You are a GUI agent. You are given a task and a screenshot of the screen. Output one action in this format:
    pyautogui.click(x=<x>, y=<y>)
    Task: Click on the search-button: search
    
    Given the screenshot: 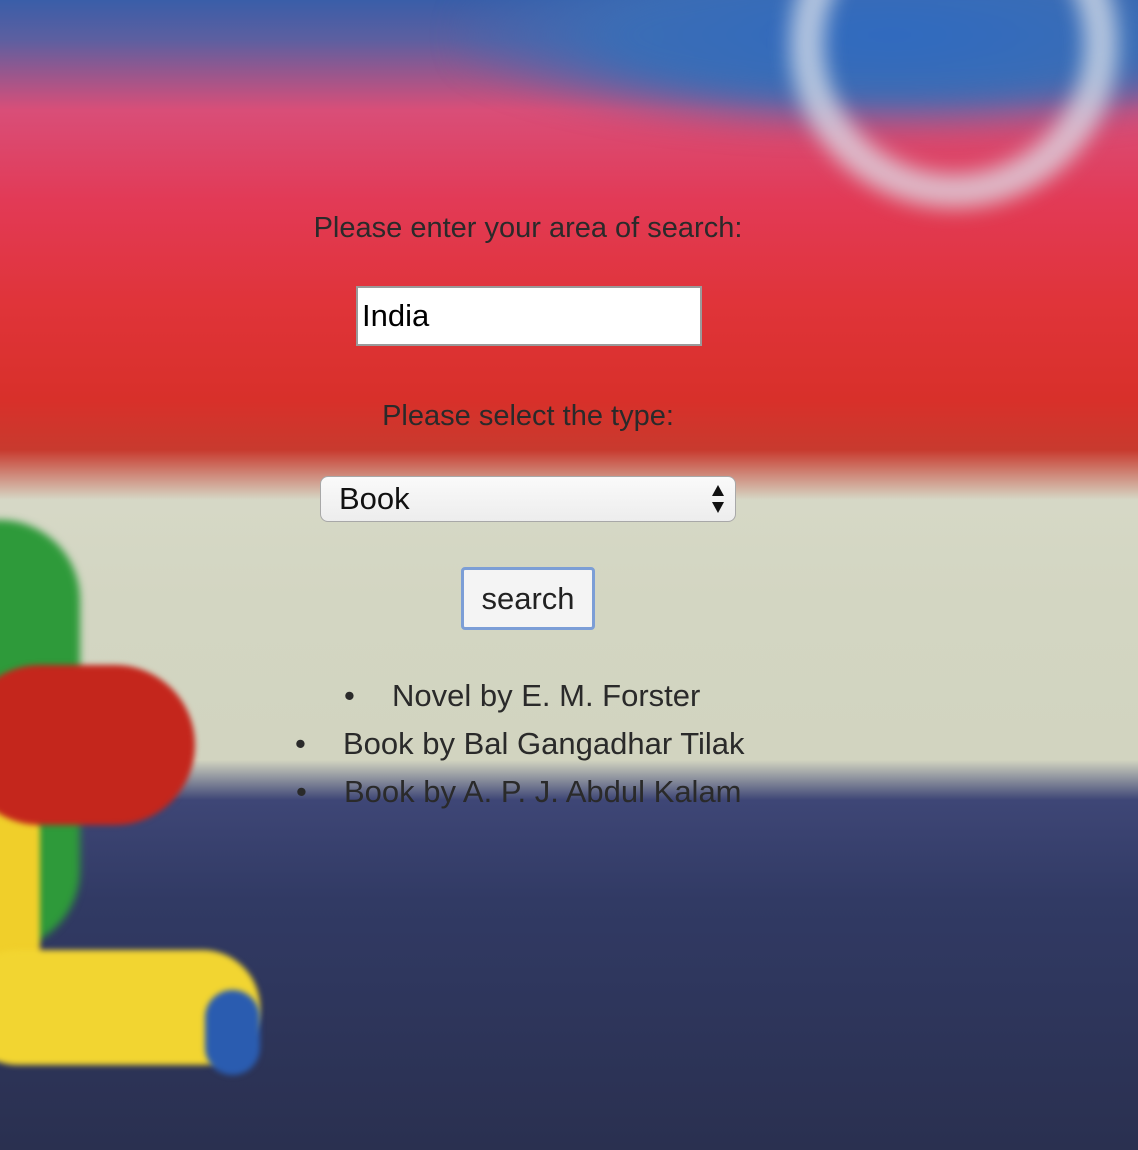 What is the action you would take?
    pyautogui.click(x=528, y=598)
    